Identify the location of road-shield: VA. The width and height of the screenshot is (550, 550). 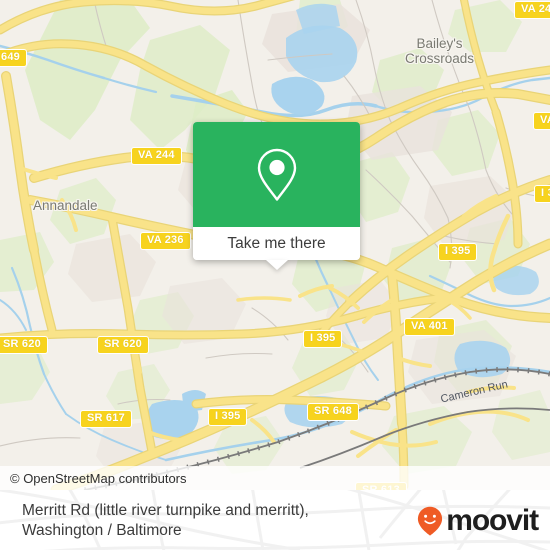
(541, 121).